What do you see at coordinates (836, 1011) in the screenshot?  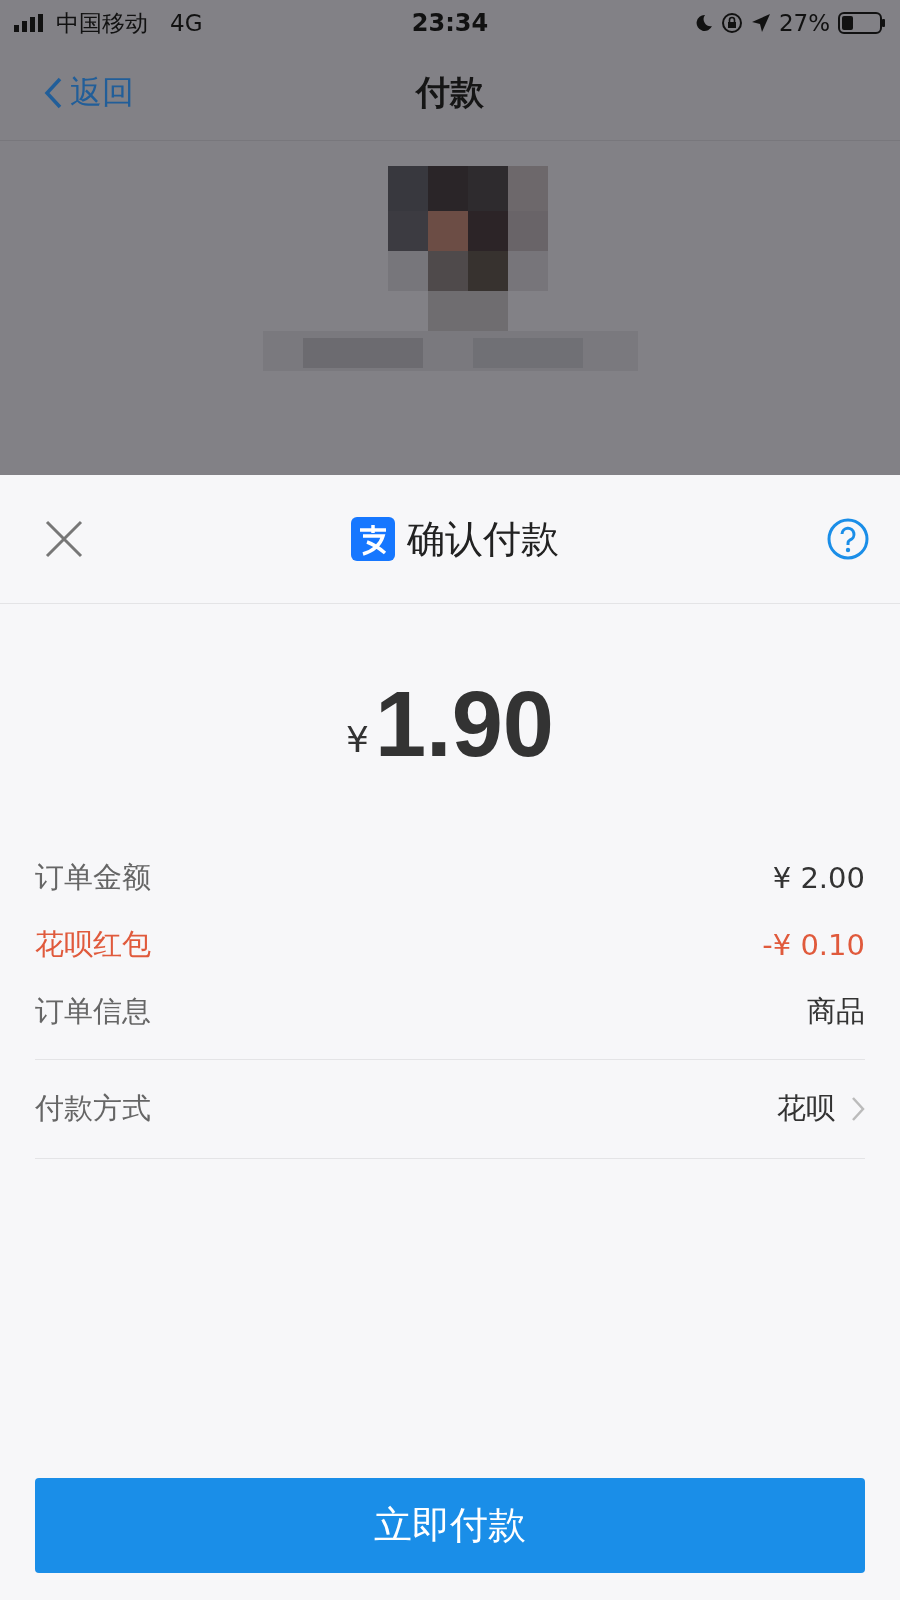 I see `detail-value: 商品` at bounding box center [836, 1011].